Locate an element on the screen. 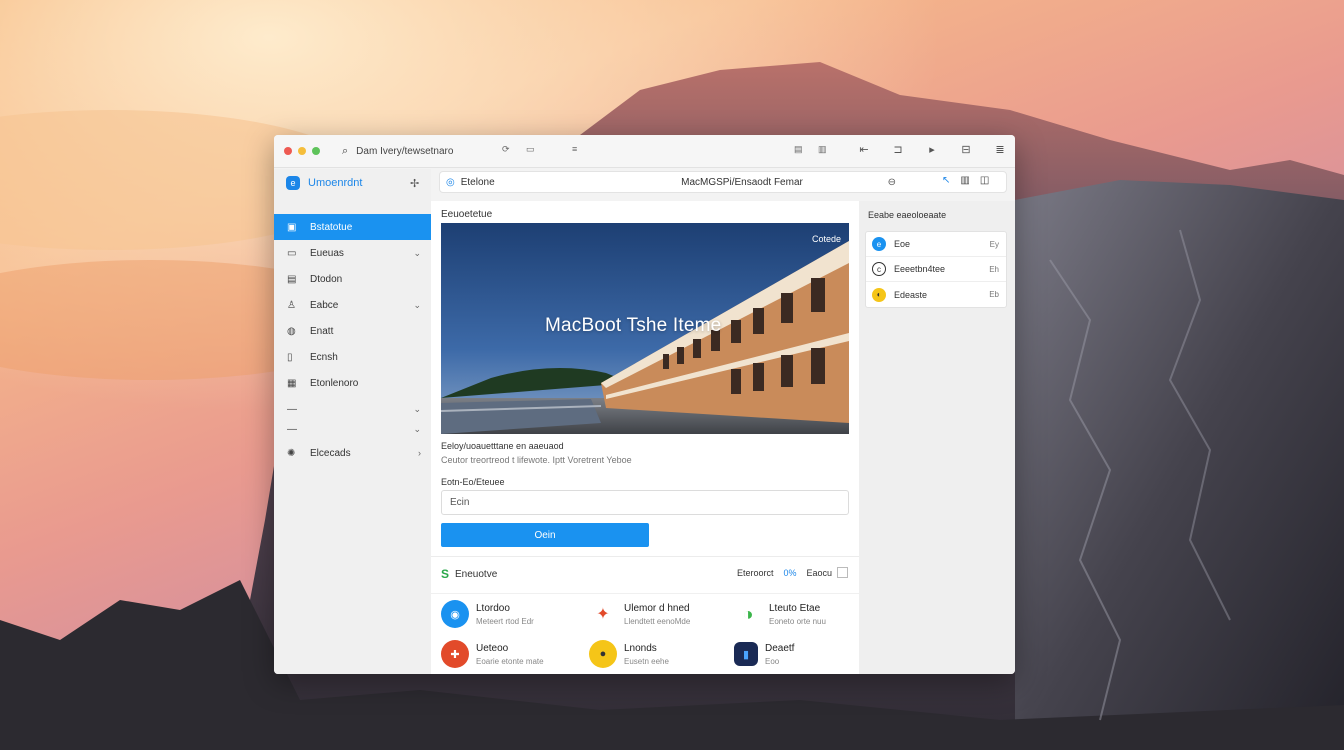  sidebar-item-label: Bstatotue is located at coordinates (331, 227).